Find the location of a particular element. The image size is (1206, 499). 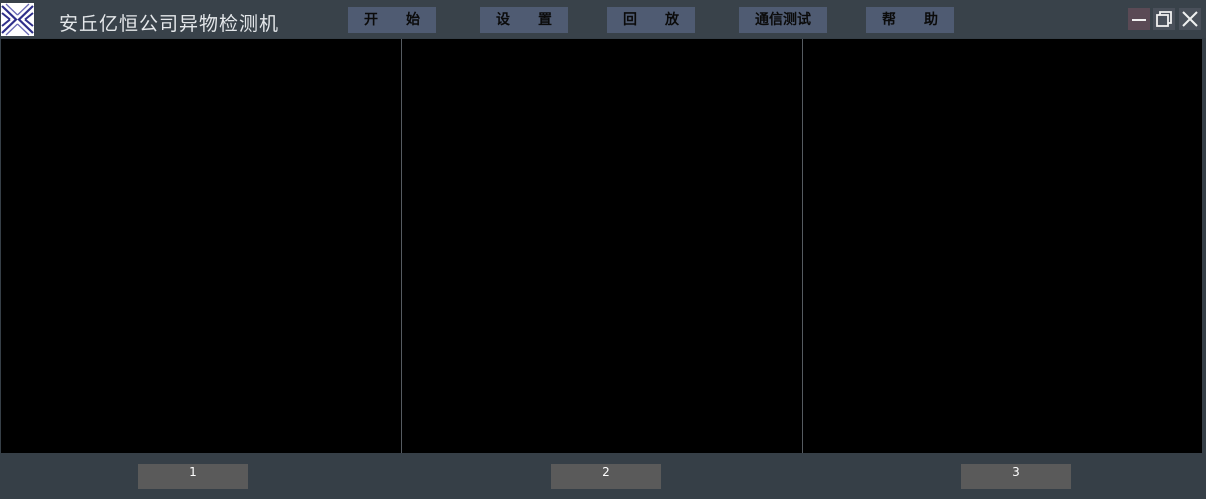

logo-icon is located at coordinates (17, 19).